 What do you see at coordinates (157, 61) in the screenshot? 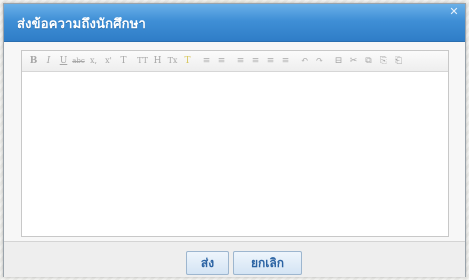
I see `heading-button: H` at bounding box center [157, 61].